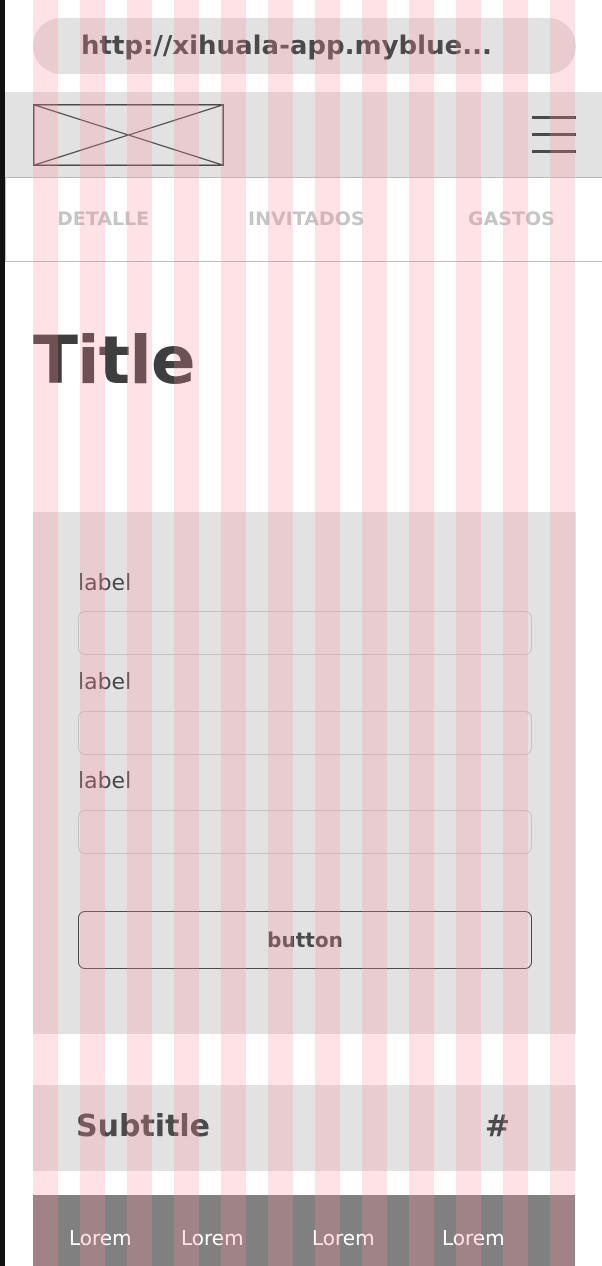  I want to click on tab-gastos: GASTOS, so click(511, 219).